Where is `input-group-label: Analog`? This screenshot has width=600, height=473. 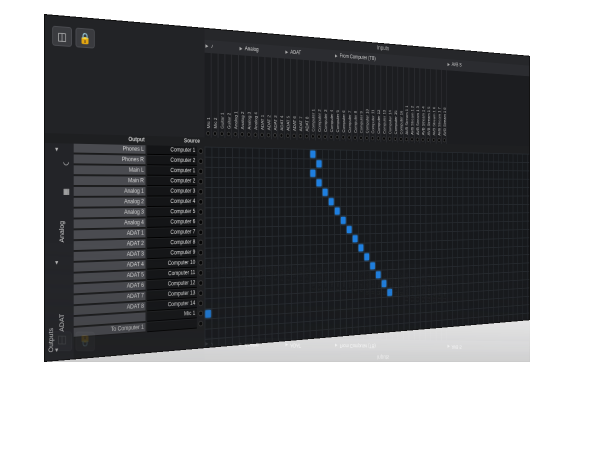 input-group-label: Analog is located at coordinates (251, 50).